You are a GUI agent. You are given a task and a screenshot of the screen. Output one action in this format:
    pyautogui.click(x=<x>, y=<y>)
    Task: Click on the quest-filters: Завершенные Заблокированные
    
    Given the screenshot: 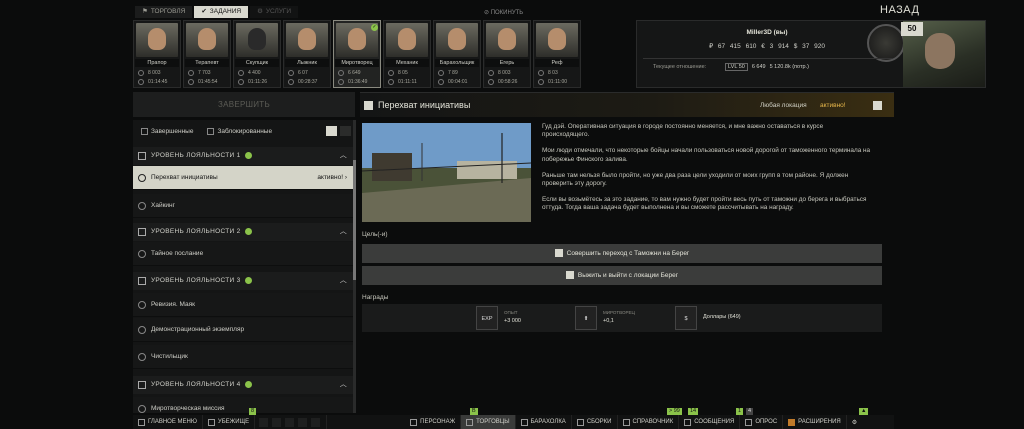 What is the action you would take?
    pyautogui.click(x=244, y=132)
    